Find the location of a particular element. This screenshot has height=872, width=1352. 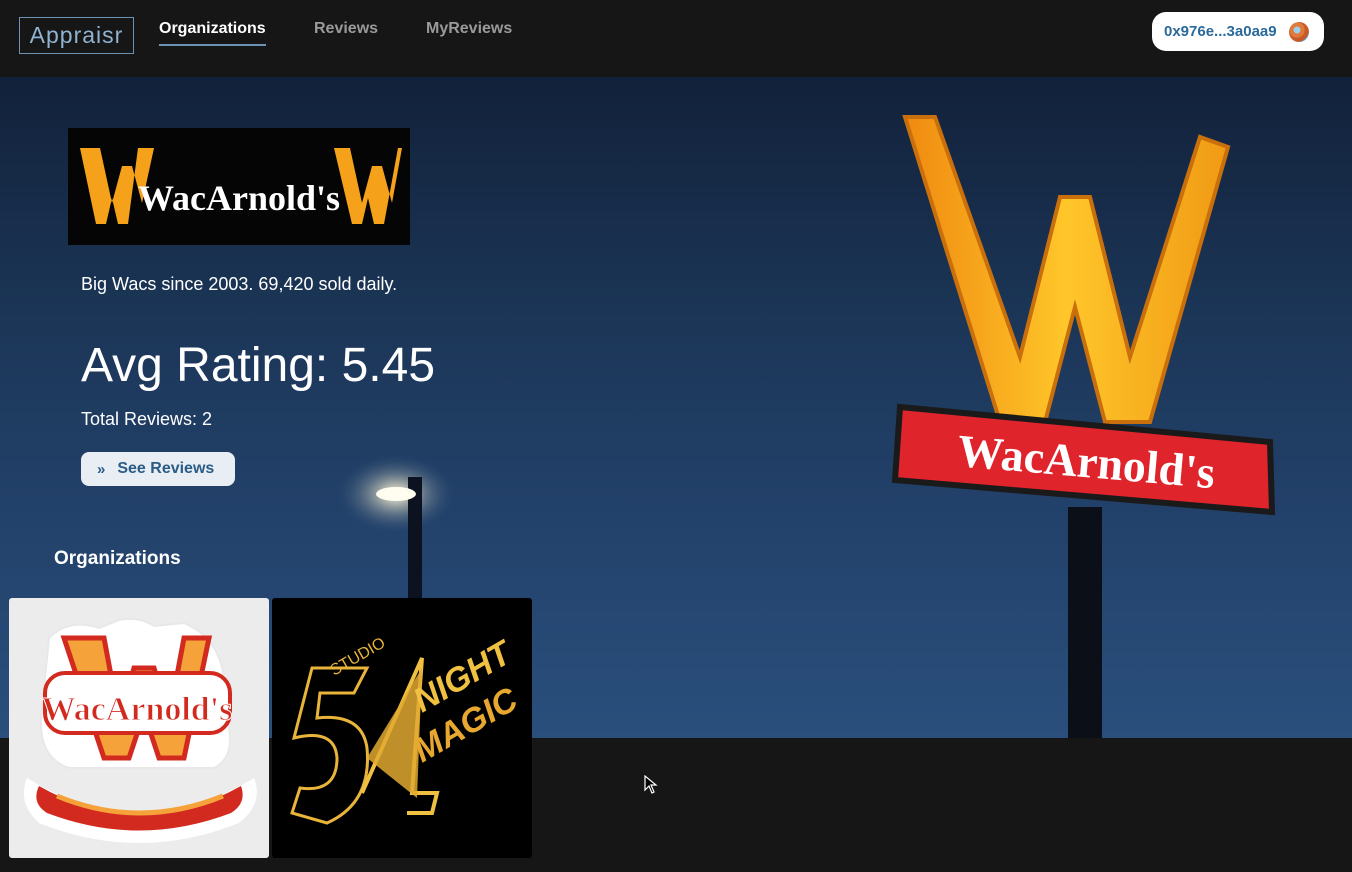

lamp-light is located at coordinates (396, 494).